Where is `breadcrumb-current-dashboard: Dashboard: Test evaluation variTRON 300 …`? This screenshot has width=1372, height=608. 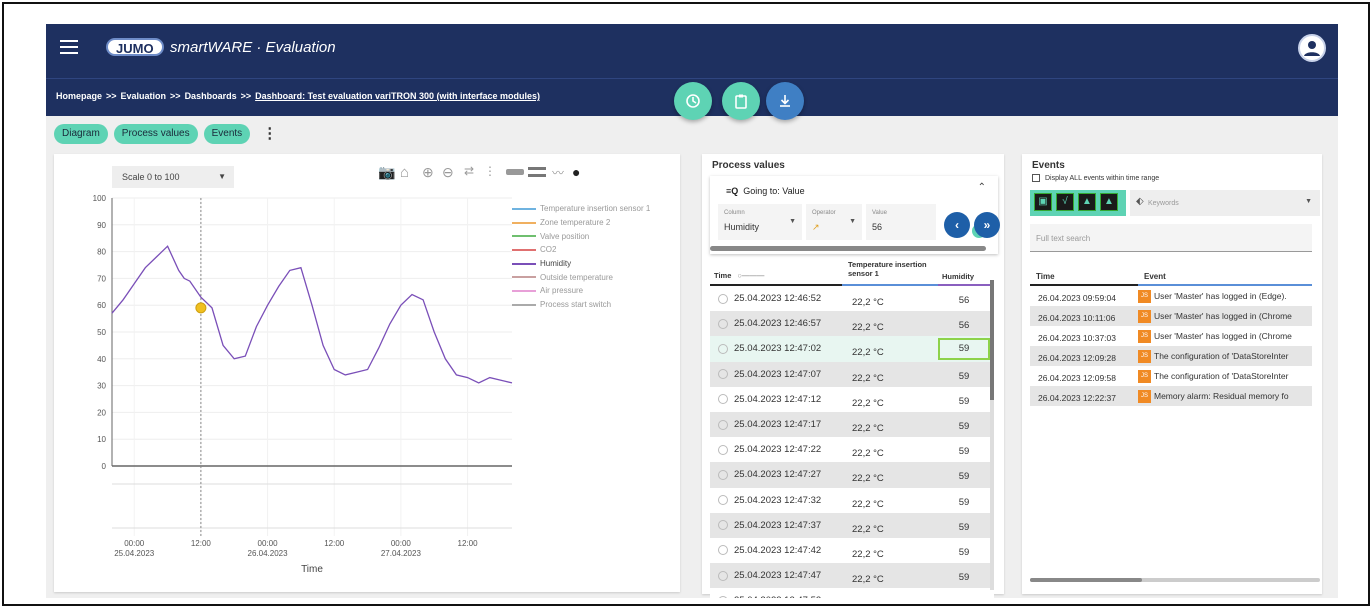
breadcrumb-current-dashboard: Dashboard: Test evaluation variTRON 300 … is located at coordinates (397, 96).